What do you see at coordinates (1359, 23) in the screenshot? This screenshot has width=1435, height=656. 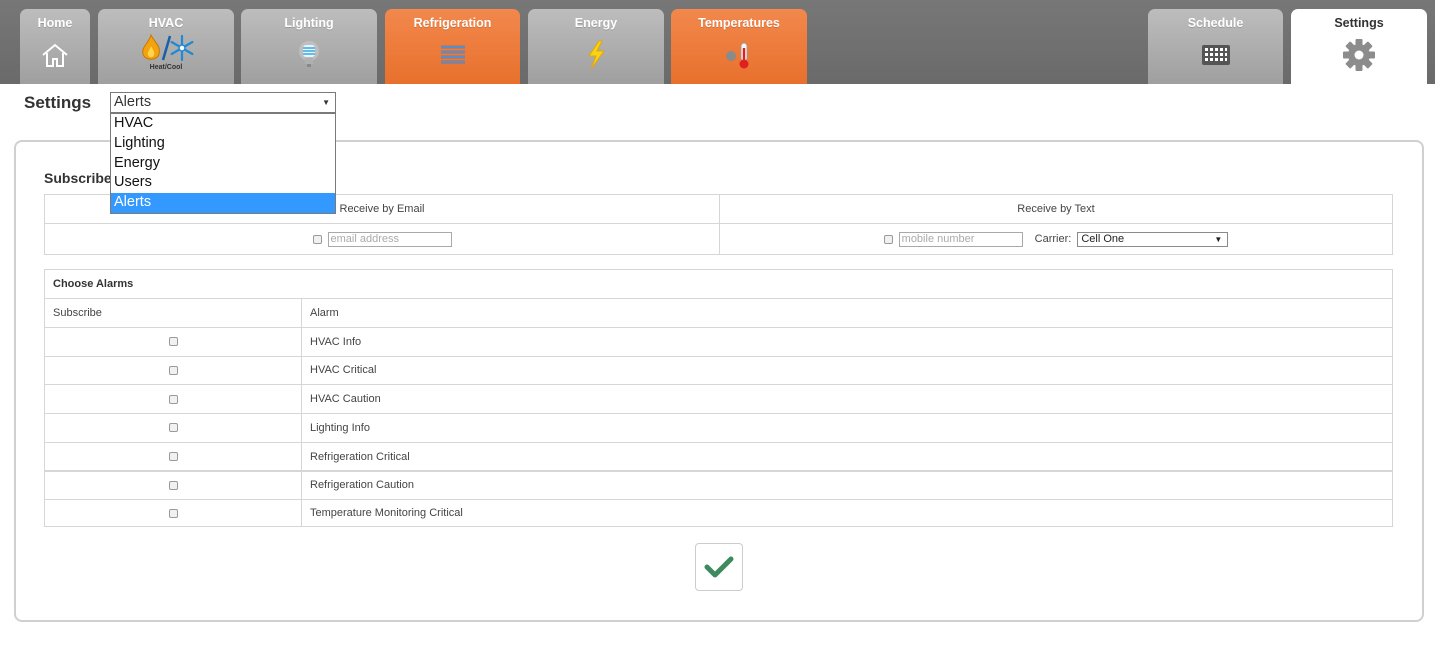 I see `tab-label: Settings` at bounding box center [1359, 23].